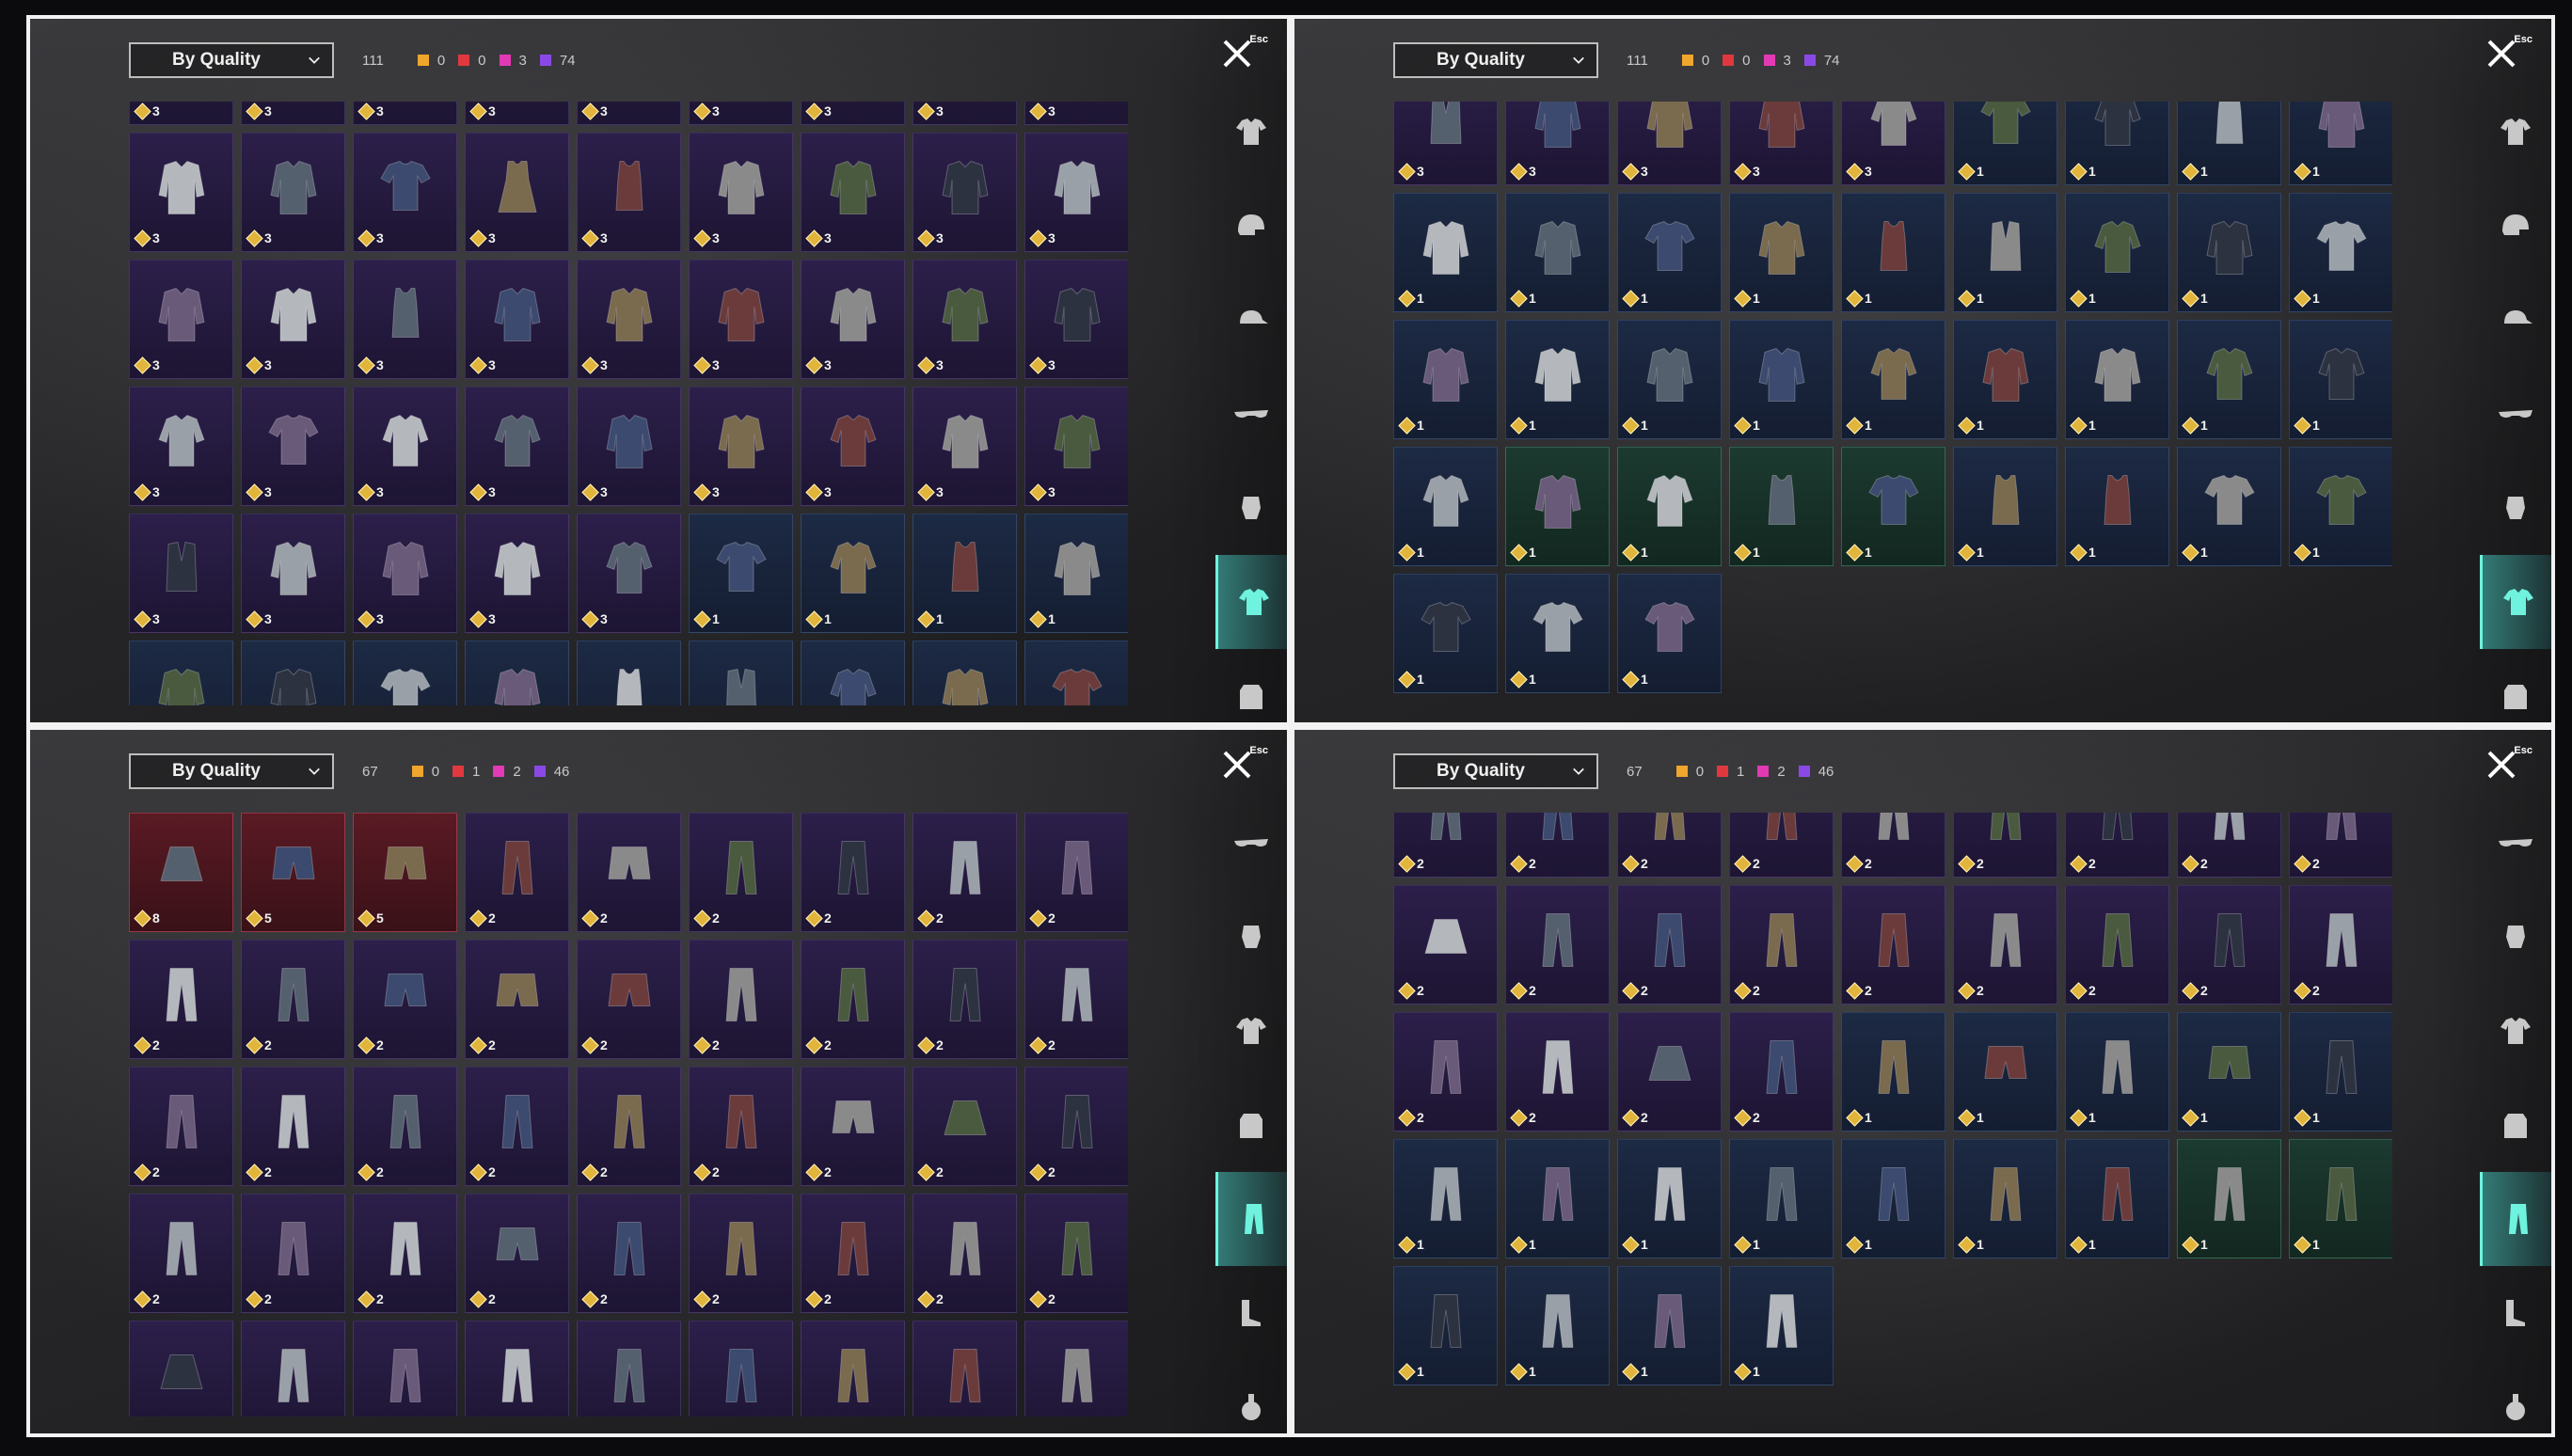  Describe the element at coordinates (2515, 1219) in the screenshot. I see `category-tab-pants` at that location.